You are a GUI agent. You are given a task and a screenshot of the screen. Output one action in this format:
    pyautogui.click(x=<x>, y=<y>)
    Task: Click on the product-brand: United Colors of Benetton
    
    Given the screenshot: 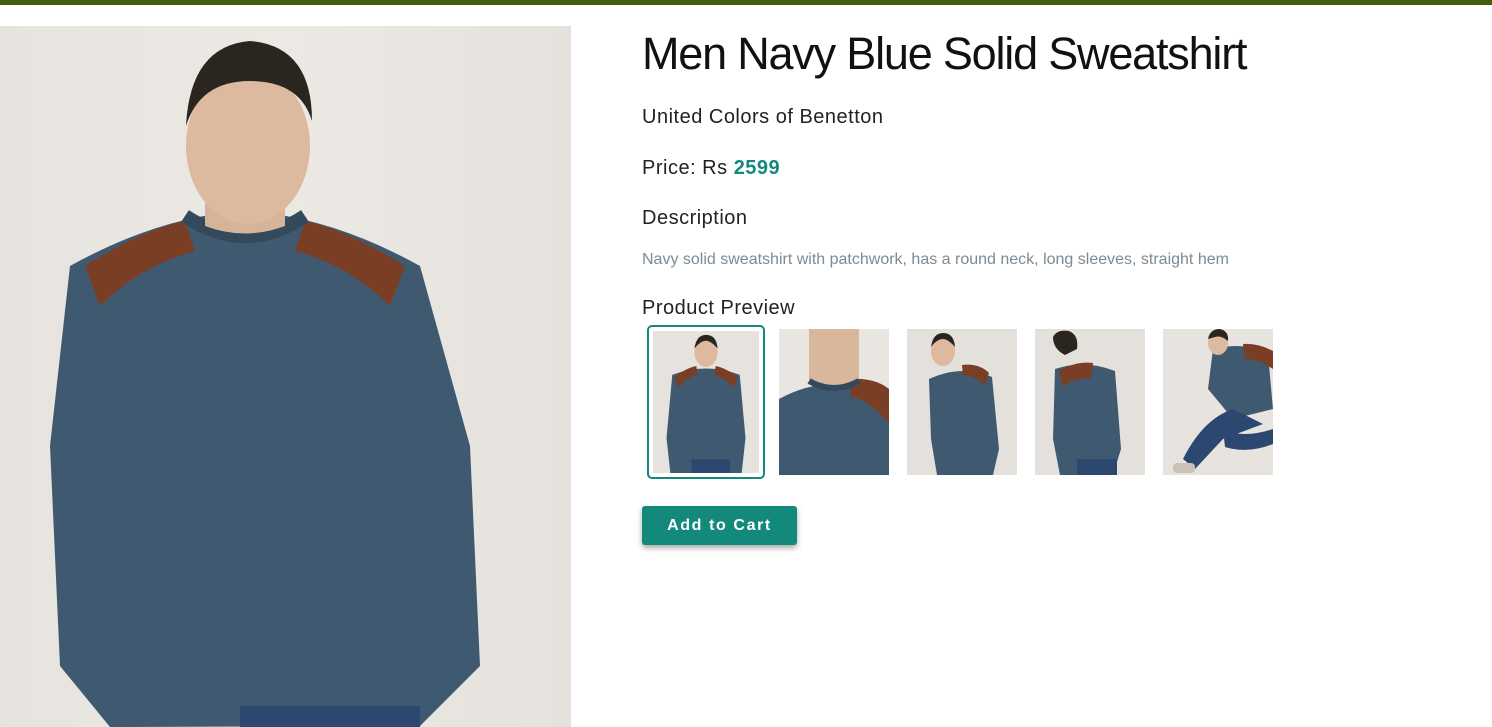 What is the action you would take?
    pyautogui.click(x=763, y=117)
    